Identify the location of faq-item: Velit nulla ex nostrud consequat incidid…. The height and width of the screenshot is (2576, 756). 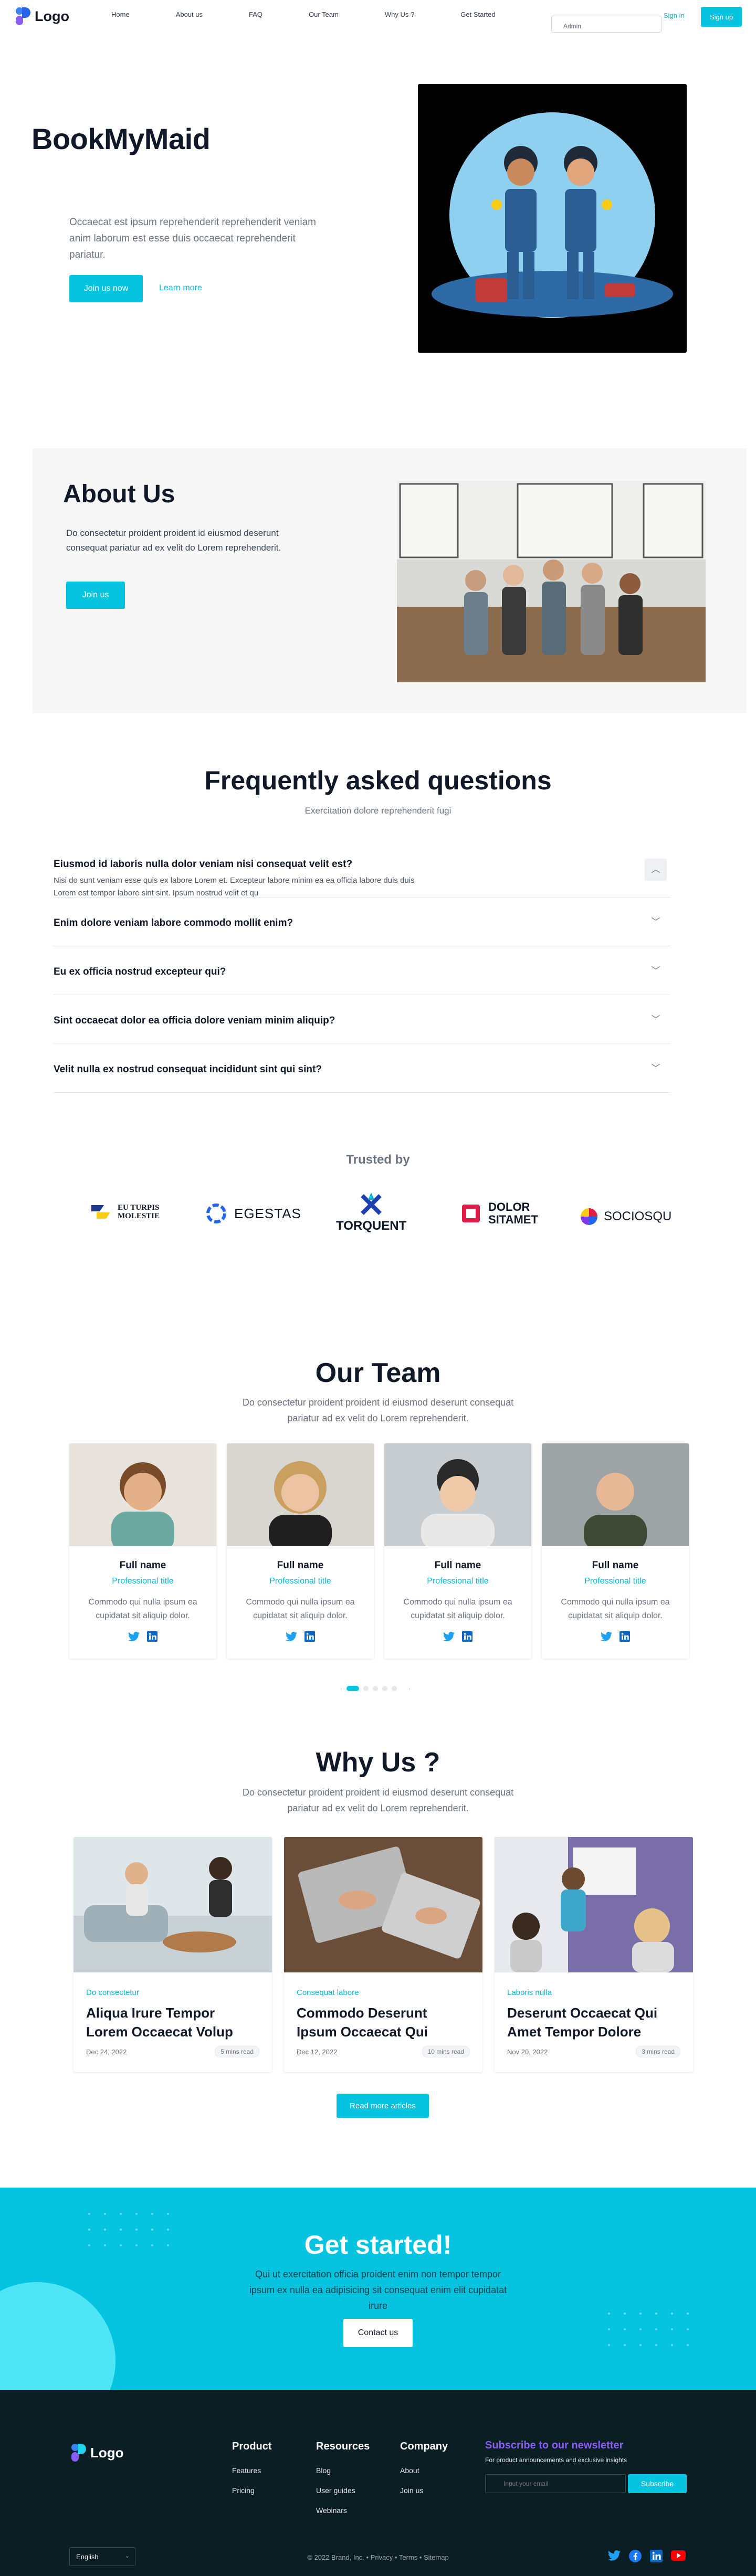
(362, 1068).